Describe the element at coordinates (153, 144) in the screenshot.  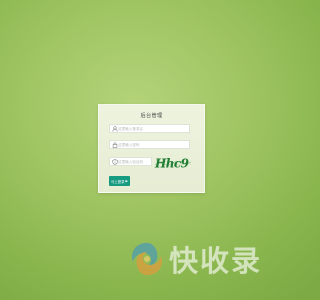
I see `password-input` at that location.